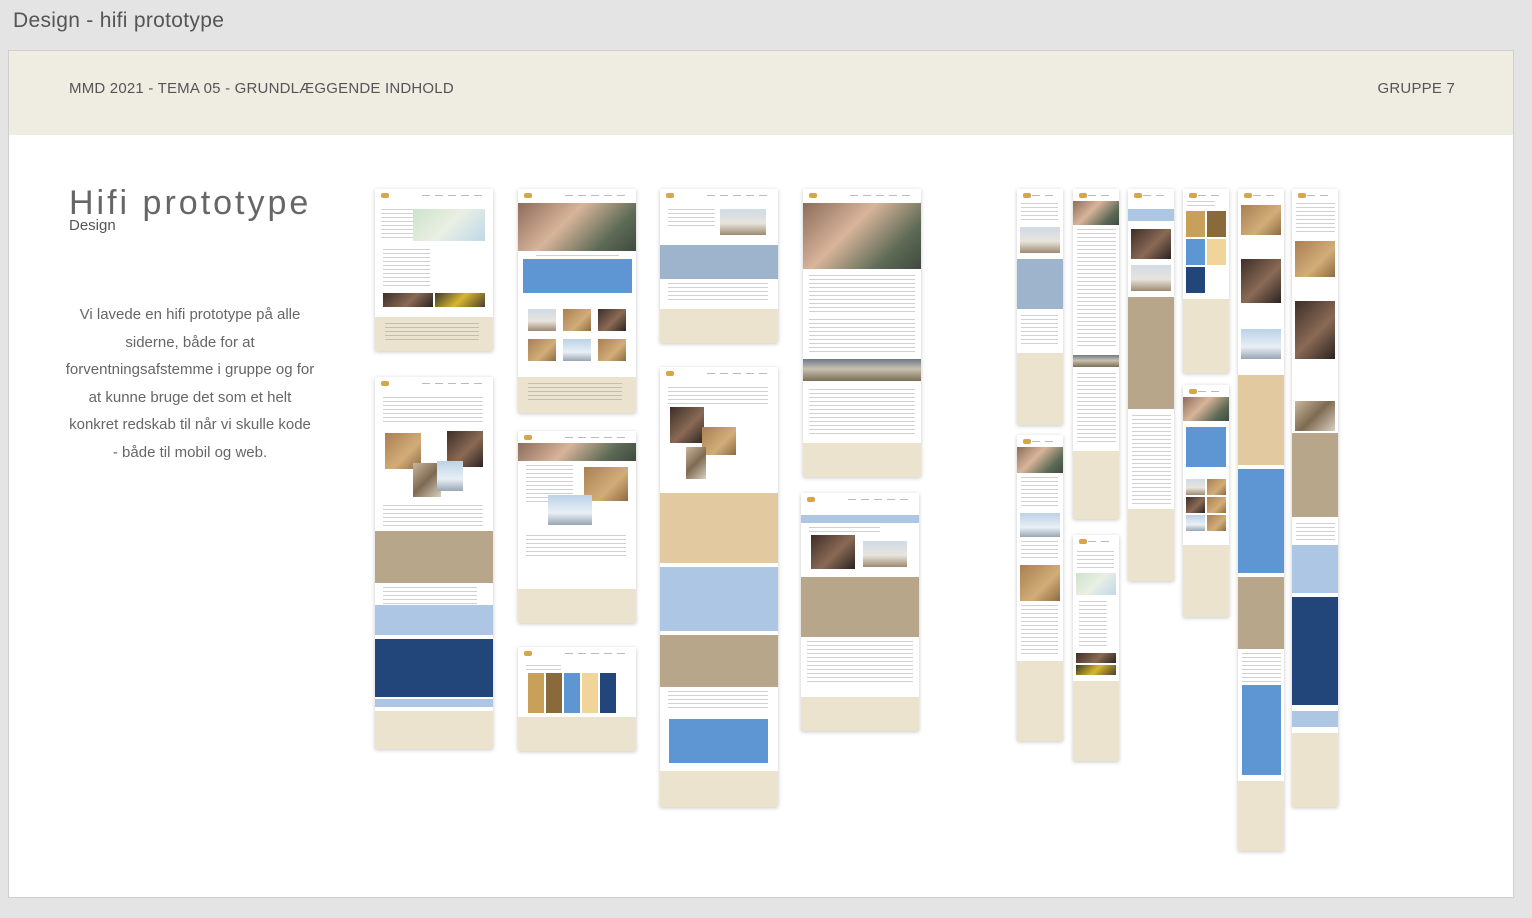 This screenshot has width=1532, height=918. I want to click on desktop-mockup-couples, so click(860, 612).